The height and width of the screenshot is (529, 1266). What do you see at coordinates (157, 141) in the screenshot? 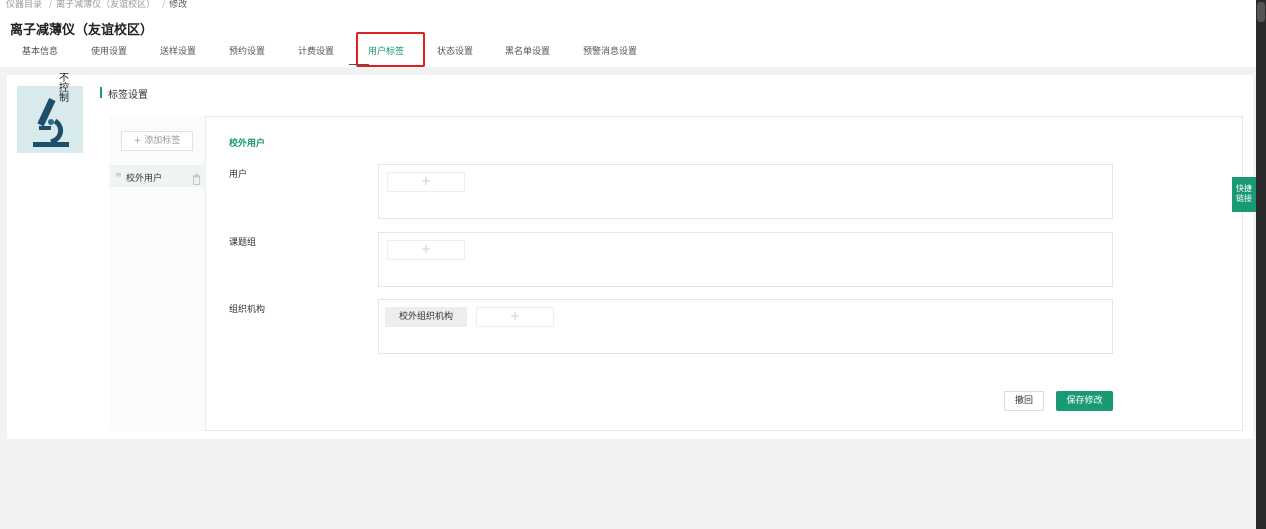
I see `add-tag-button: + 添加标签` at bounding box center [157, 141].